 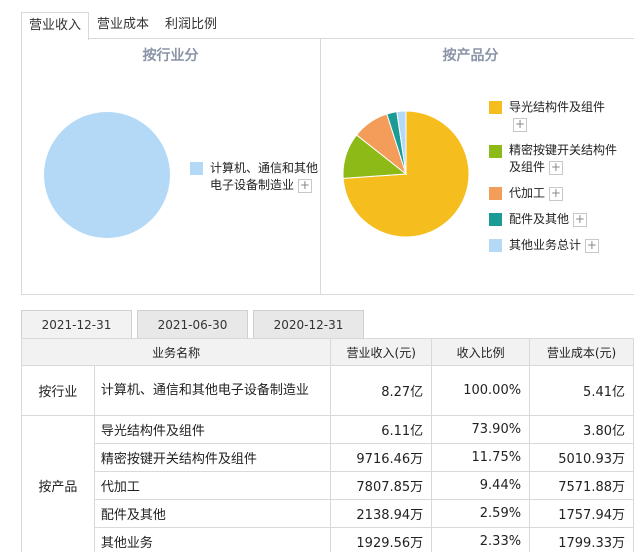 I want to click on date-tab-2021-06-30: 2021-06-30, so click(x=192, y=325).